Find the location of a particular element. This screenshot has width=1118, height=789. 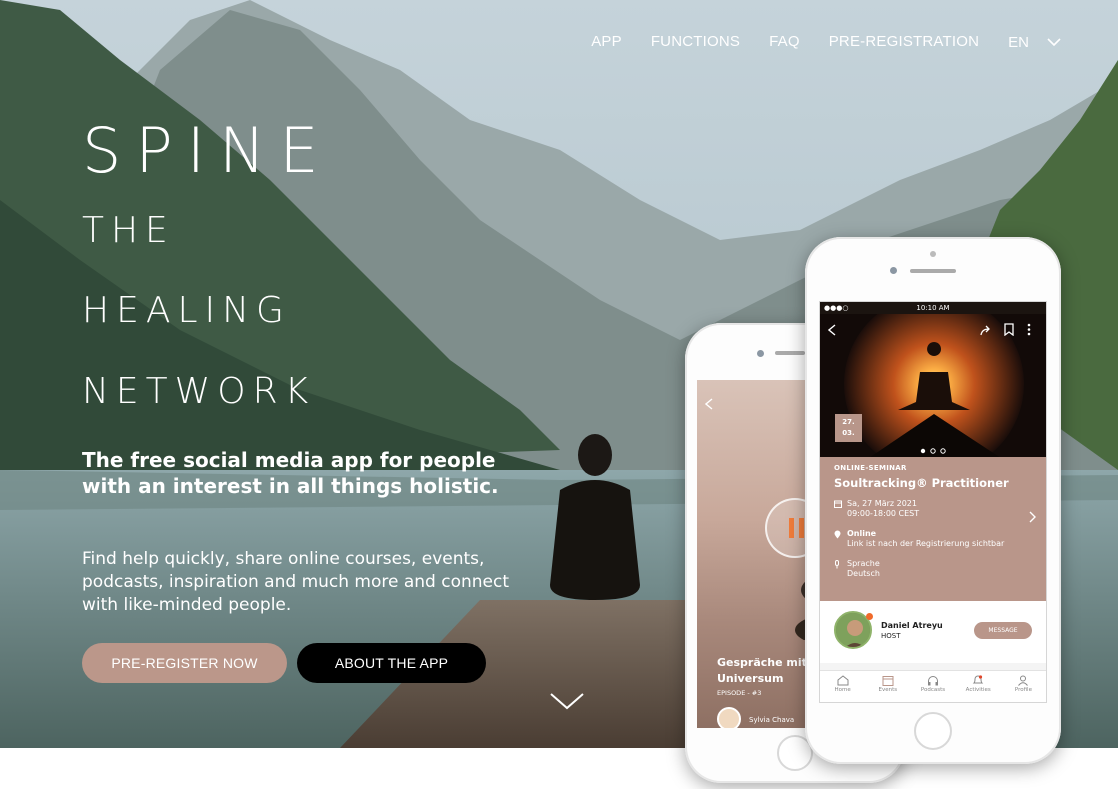

bottom-tab-bar: Home Events Podcasts Activities Profile is located at coordinates (933, 686).